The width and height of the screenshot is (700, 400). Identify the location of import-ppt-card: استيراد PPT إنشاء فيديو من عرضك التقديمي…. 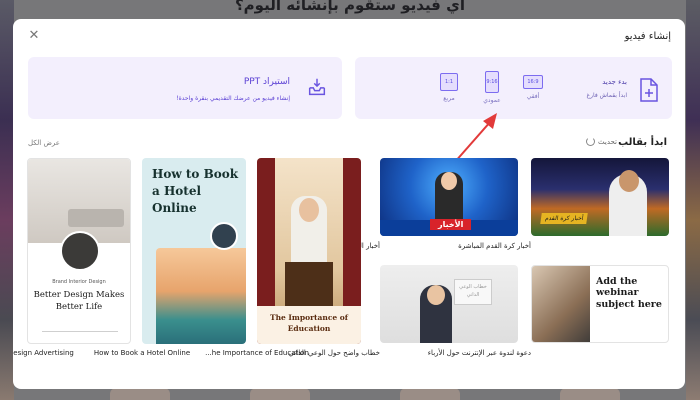
(185, 88).